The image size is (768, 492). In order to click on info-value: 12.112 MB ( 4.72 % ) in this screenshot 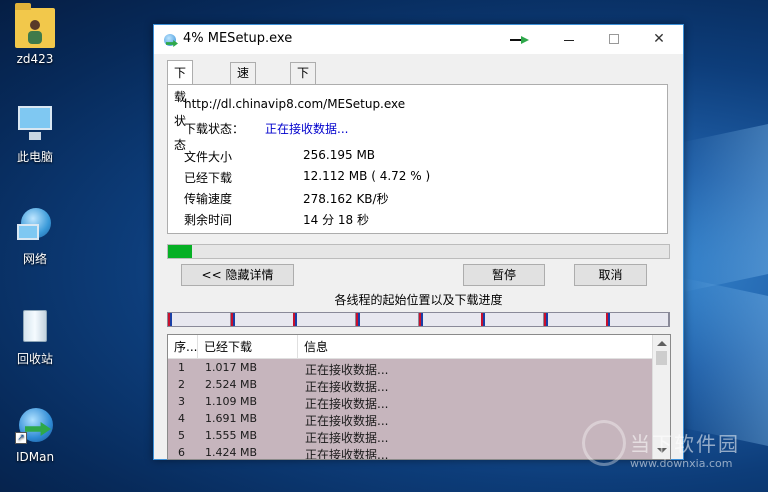, I will do `click(367, 176)`.